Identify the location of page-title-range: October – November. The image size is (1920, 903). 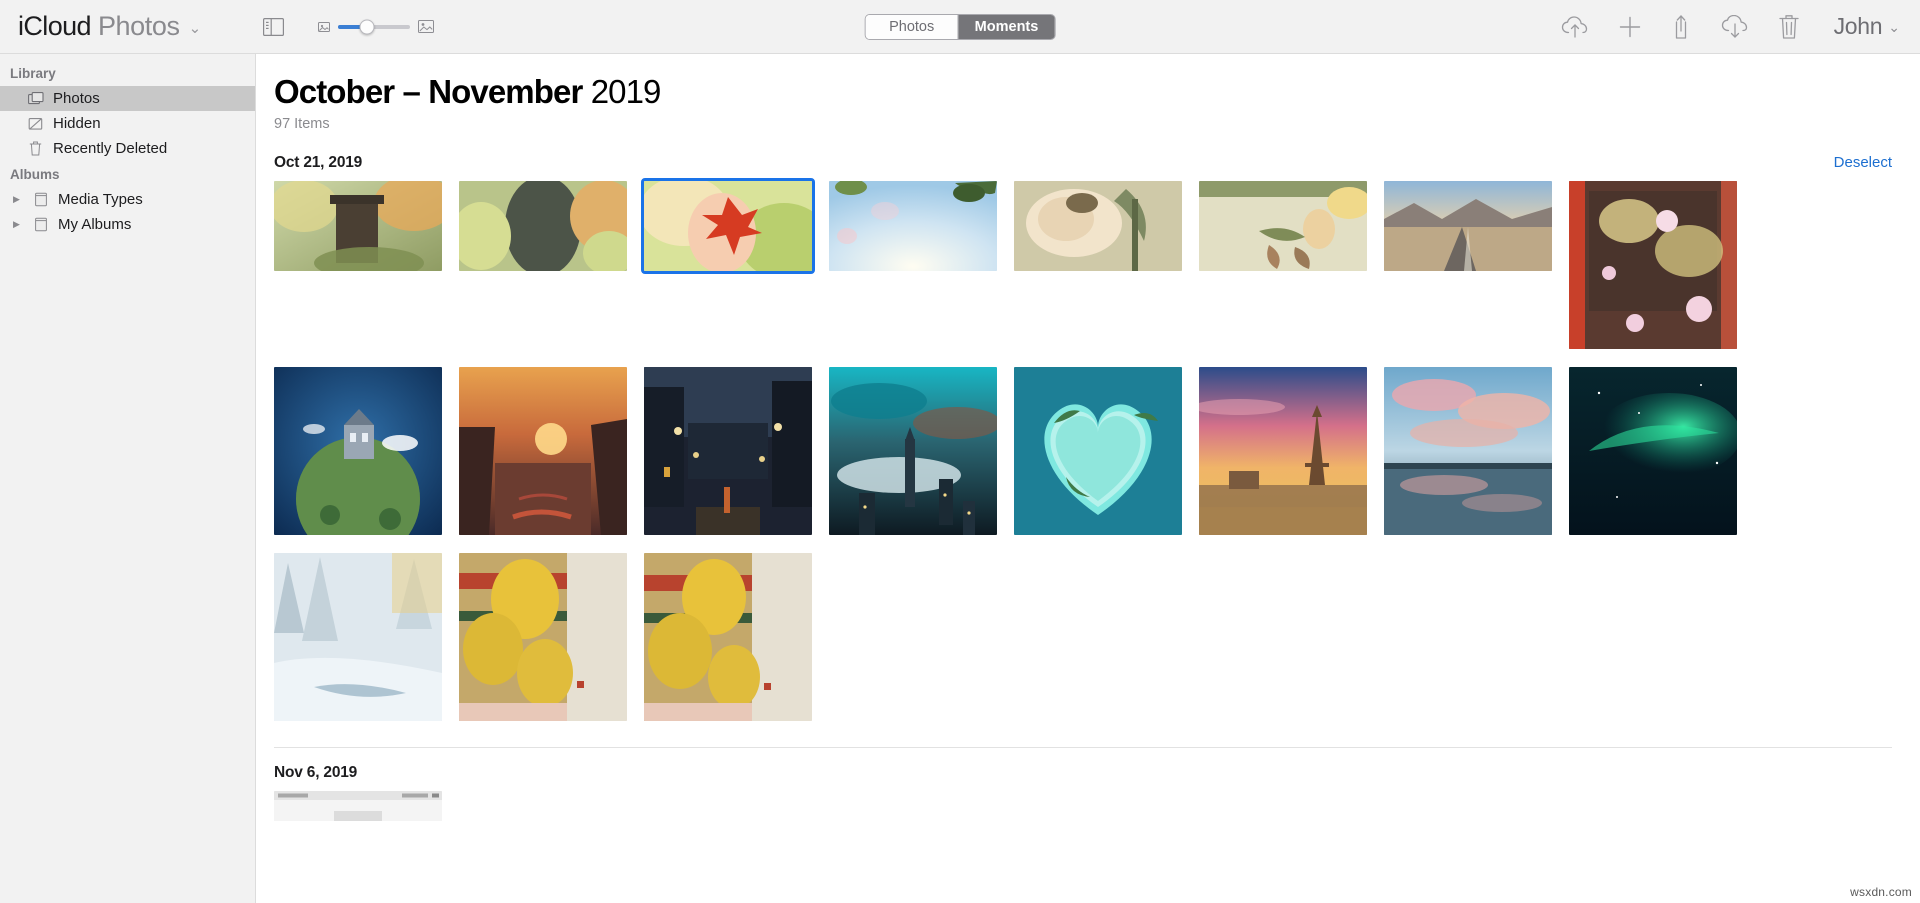
(428, 91).